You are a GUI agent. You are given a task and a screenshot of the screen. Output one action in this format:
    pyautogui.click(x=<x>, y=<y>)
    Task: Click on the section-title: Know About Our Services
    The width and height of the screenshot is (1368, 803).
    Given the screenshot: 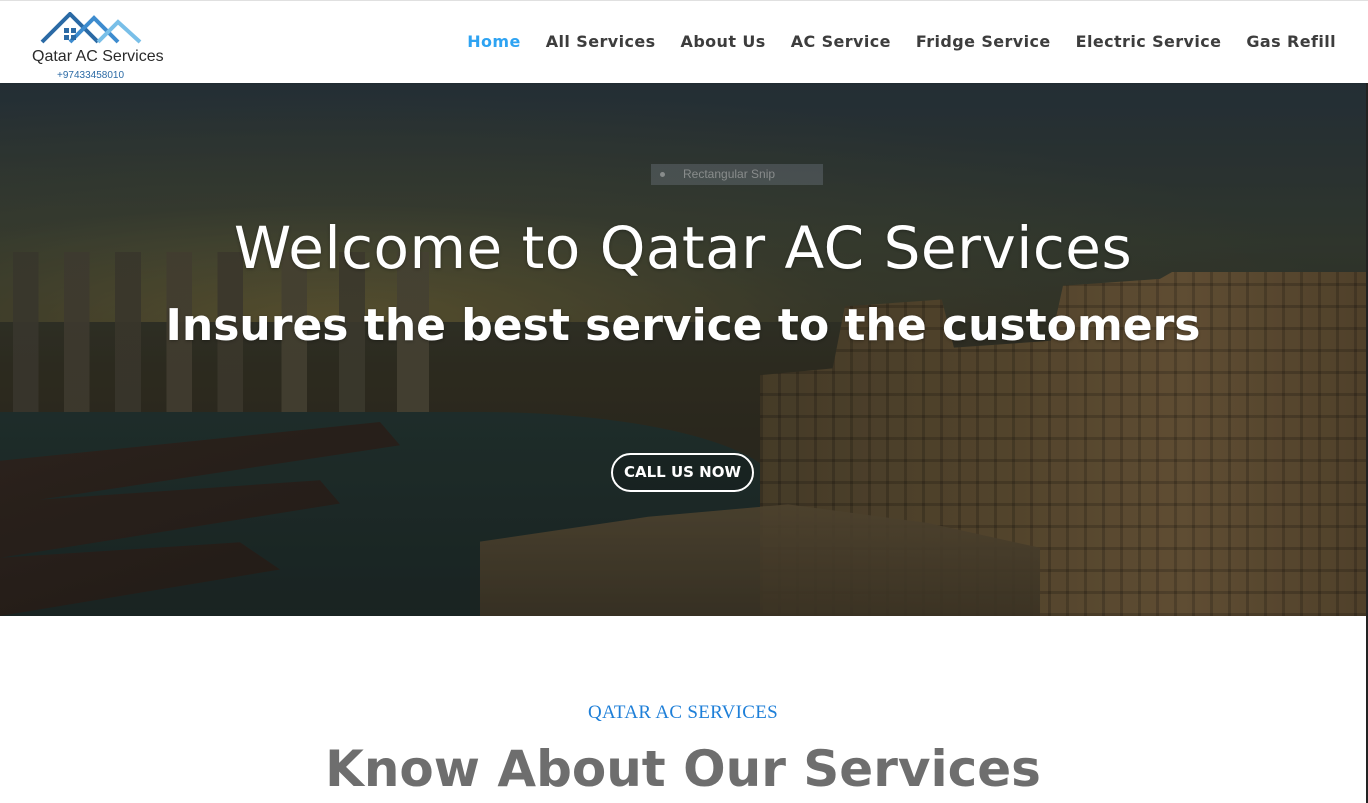 What is the action you would take?
    pyautogui.click(x=683, y=769)
    